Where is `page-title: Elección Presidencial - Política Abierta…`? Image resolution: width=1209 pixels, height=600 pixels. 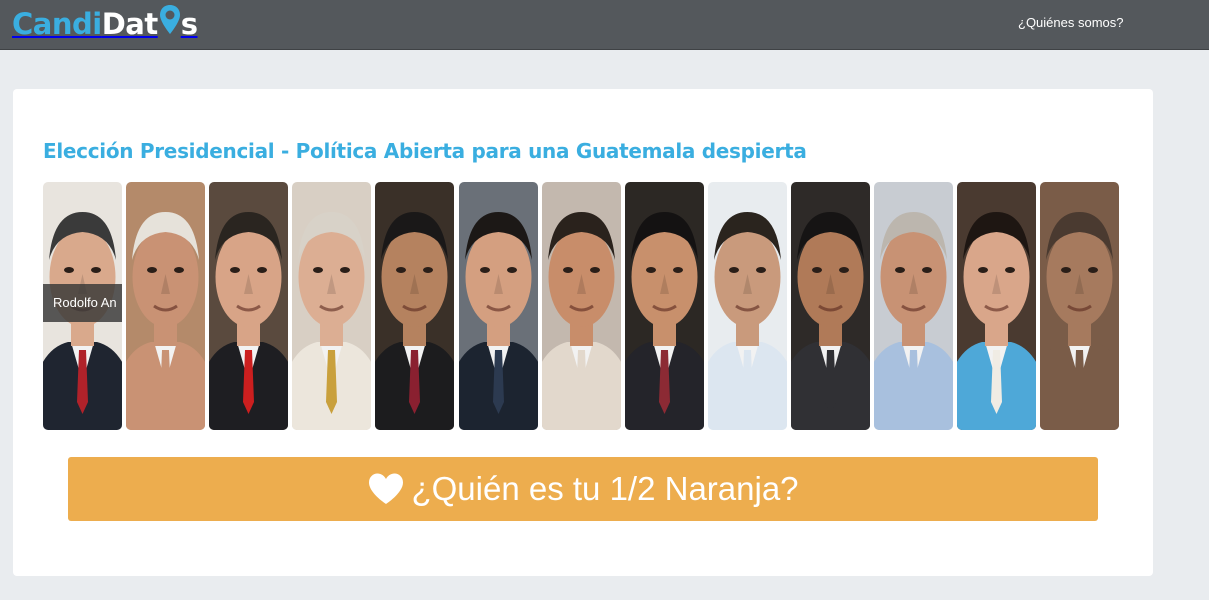
page-title: Elección Presidencial - Política Abierta… is located at coordinates (425, 151).